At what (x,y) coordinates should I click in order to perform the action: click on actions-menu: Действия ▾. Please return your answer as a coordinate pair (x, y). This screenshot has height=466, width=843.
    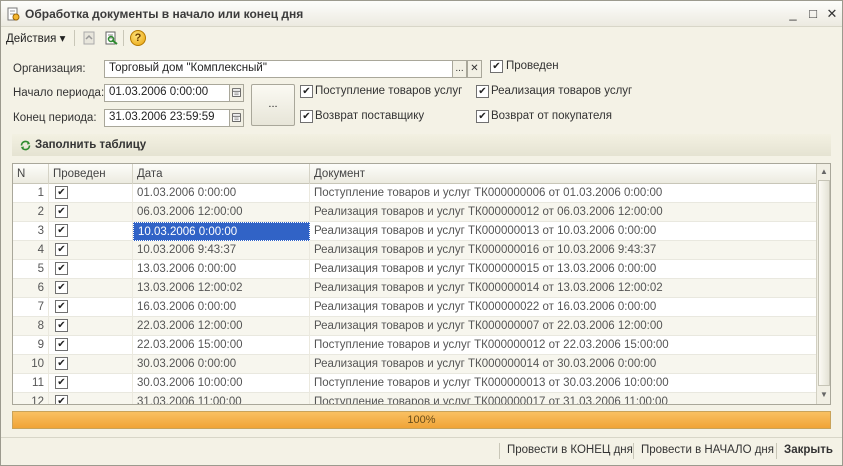
    Looking at the image, I should click on (35, 38).